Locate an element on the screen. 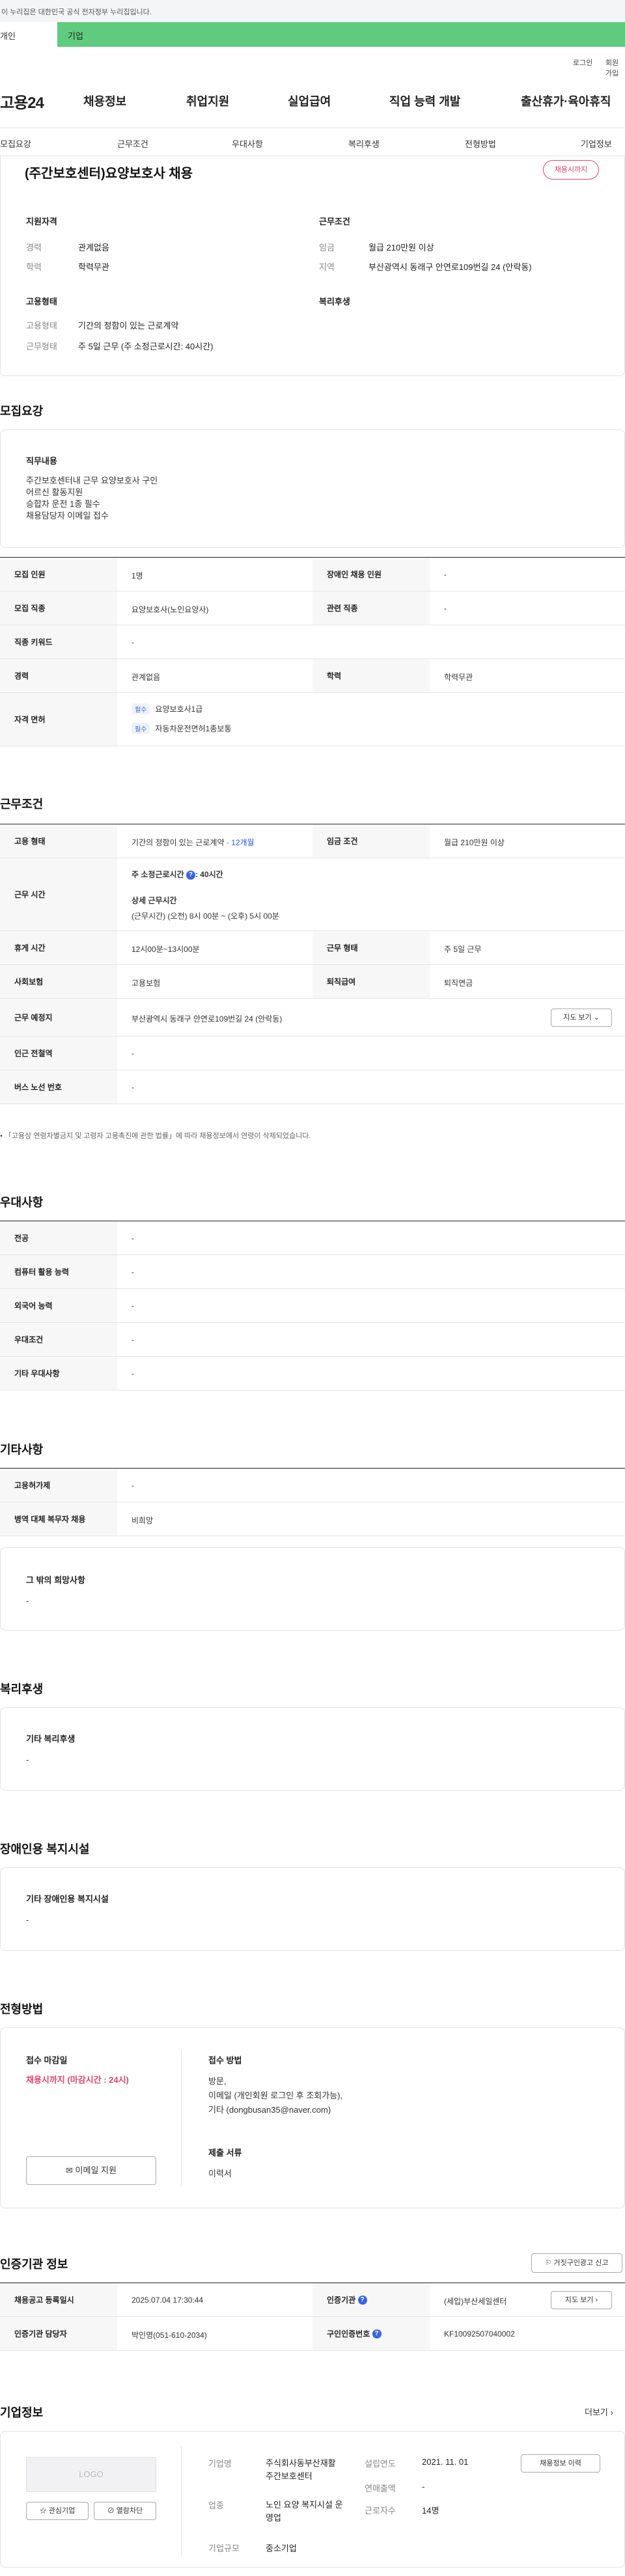  map-button-label: 지도 보기 is located at coordinates (577, 1018).